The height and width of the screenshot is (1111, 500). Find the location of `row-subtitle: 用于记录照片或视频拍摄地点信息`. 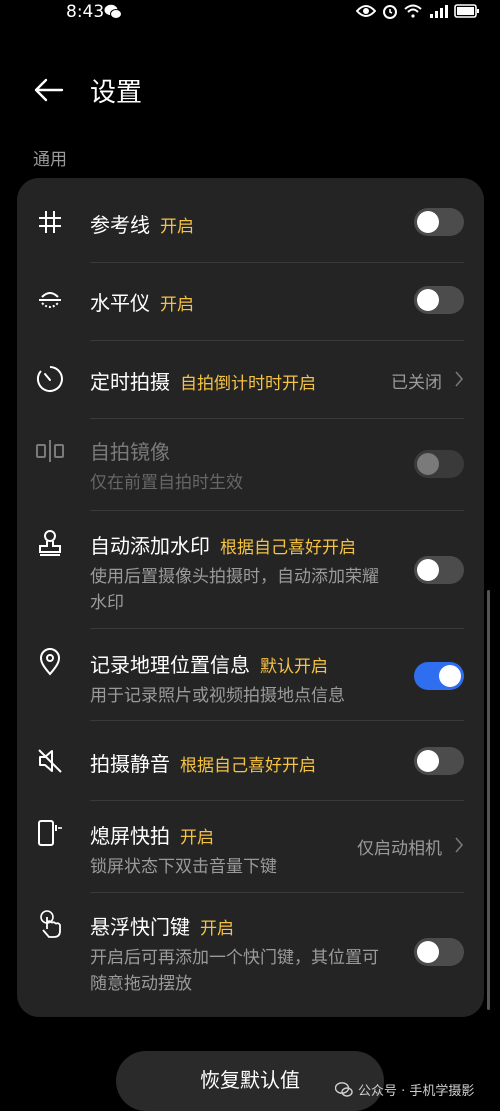

row-subtitle: 用于记录照片或视频拍摄地点信息 is located at coordinates (217, 696).